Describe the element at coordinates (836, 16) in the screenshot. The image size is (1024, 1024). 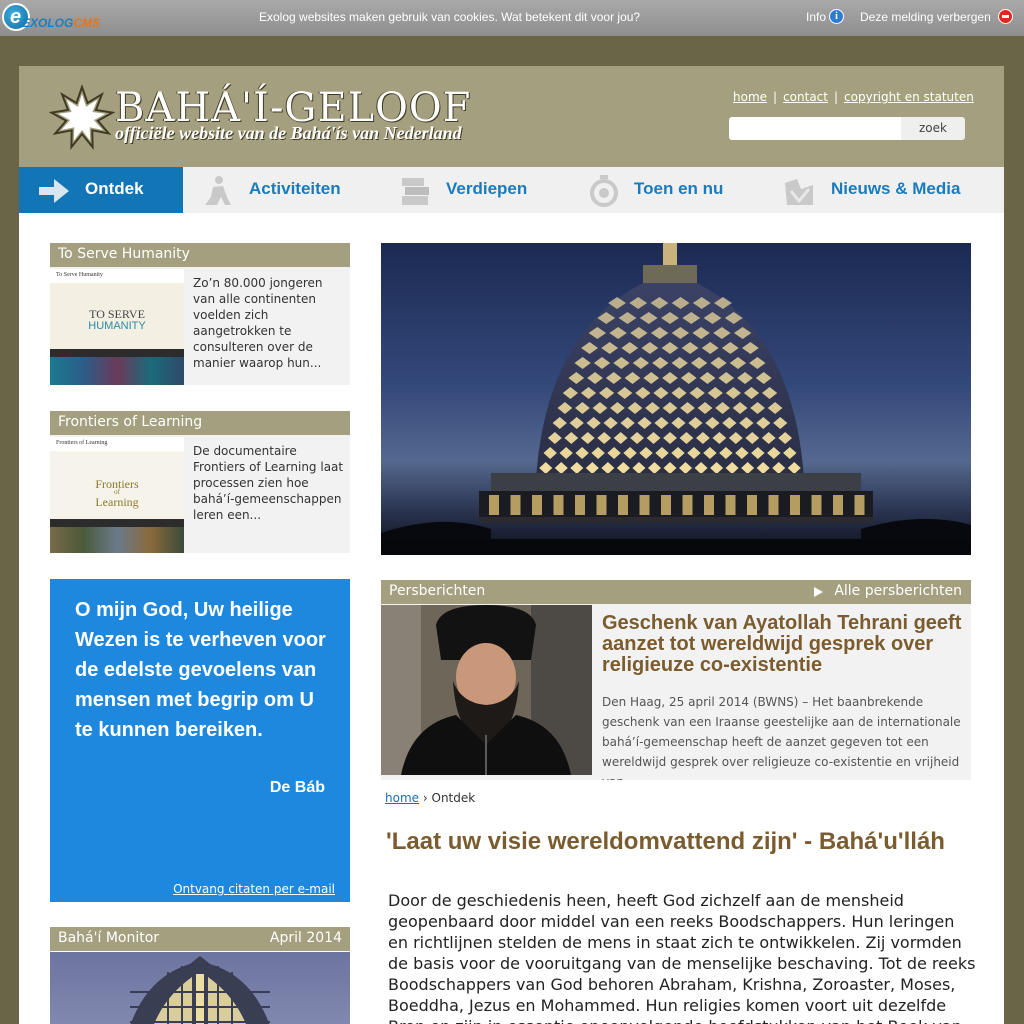
I see `info-icon: i` at that location.